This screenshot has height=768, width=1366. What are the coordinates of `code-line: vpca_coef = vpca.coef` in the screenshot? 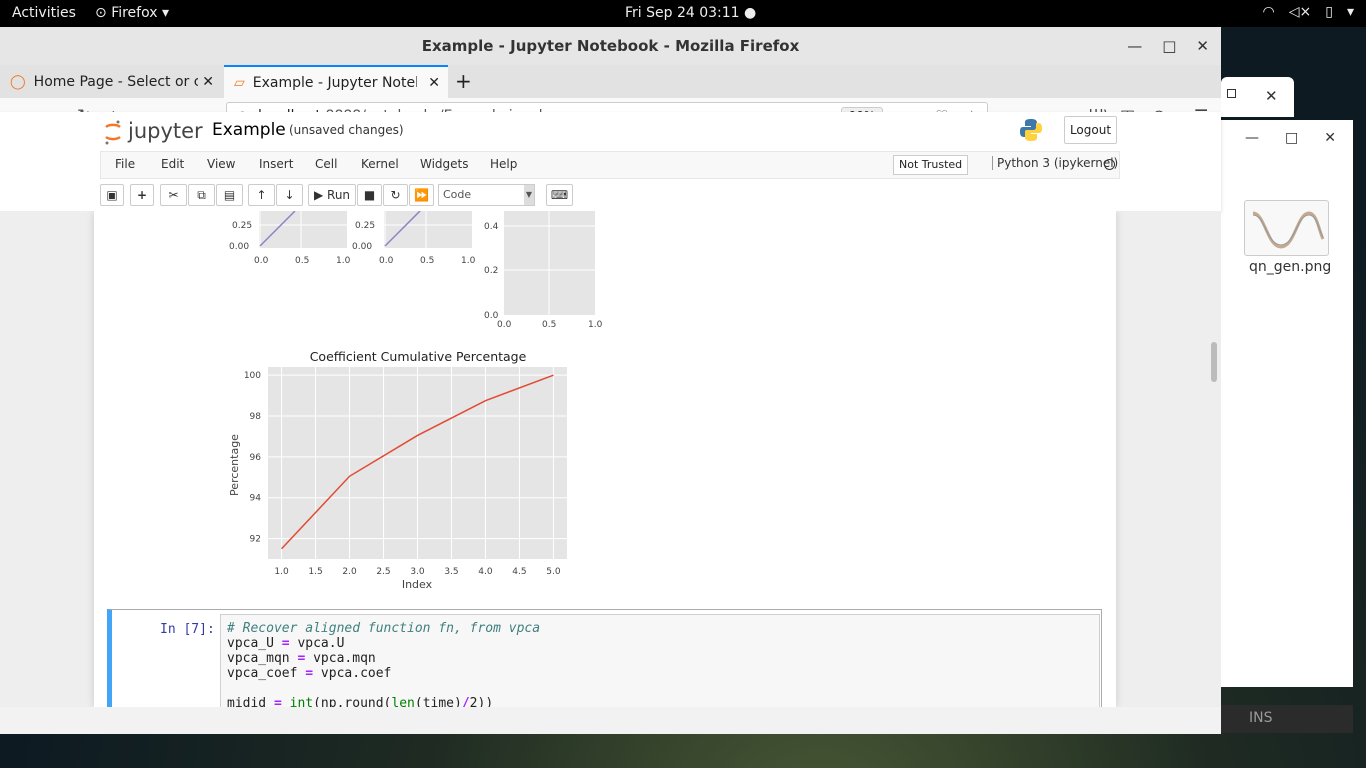 It's located at (309, 673).